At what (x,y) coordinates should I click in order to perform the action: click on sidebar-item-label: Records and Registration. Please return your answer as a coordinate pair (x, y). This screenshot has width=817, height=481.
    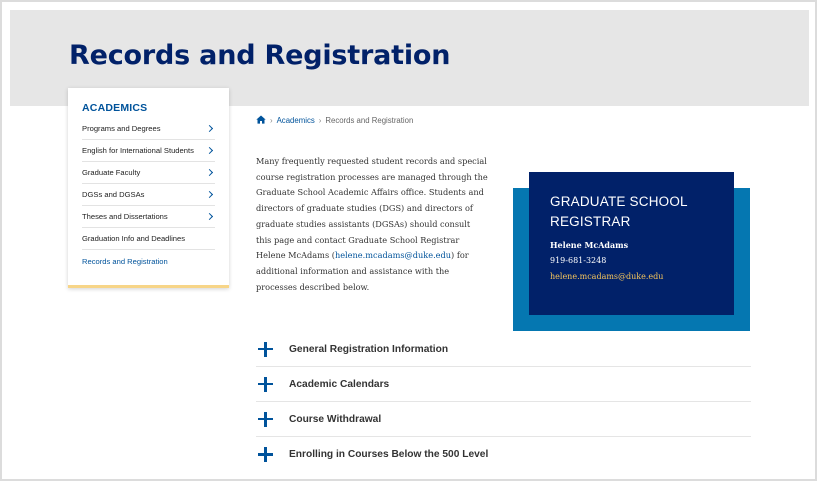
    Looking at the image, I should click on (125, 261).